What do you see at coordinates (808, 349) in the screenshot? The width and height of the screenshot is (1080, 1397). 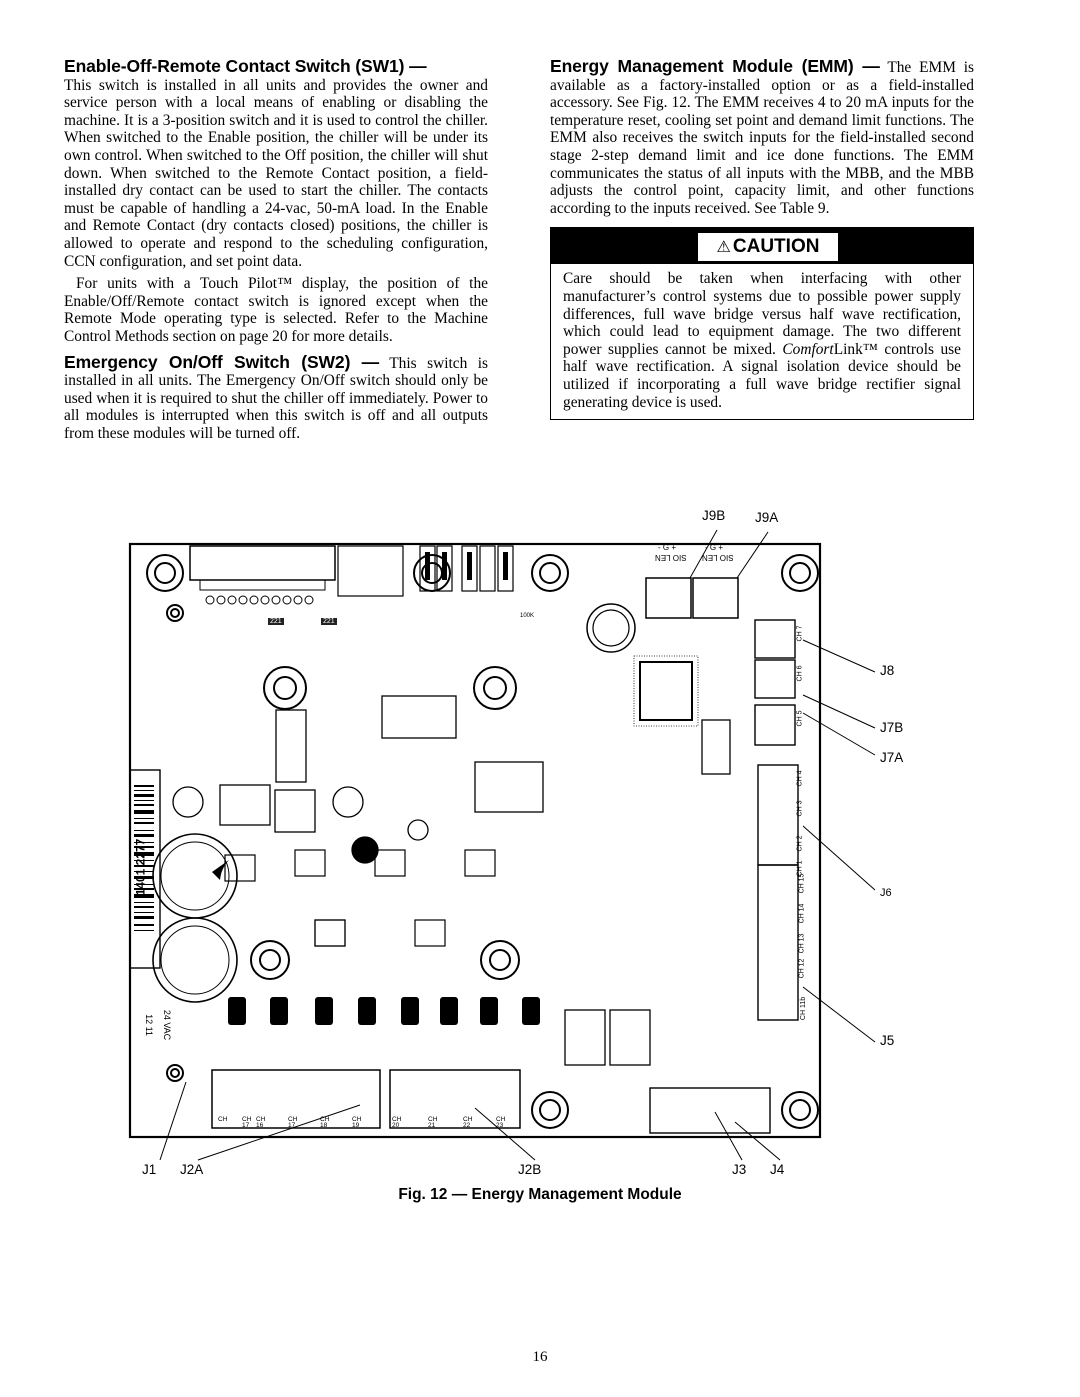 I see `caution-text-italic: Comfort` at bounding box center [808, 349].